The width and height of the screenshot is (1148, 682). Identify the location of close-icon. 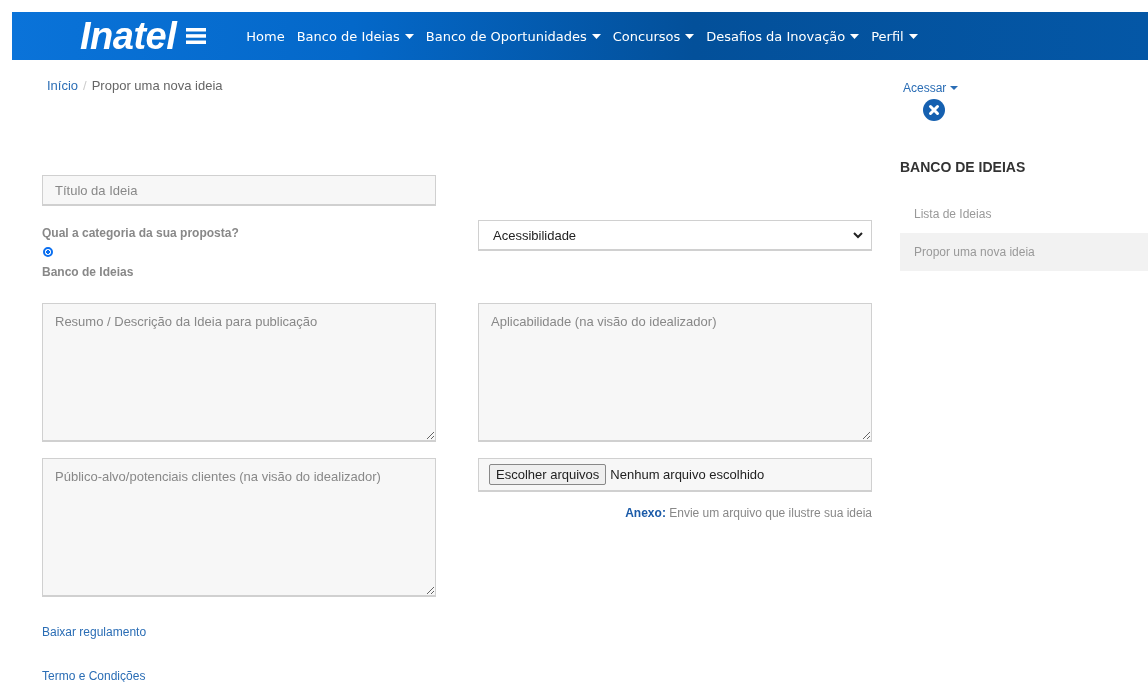
(934, 110).